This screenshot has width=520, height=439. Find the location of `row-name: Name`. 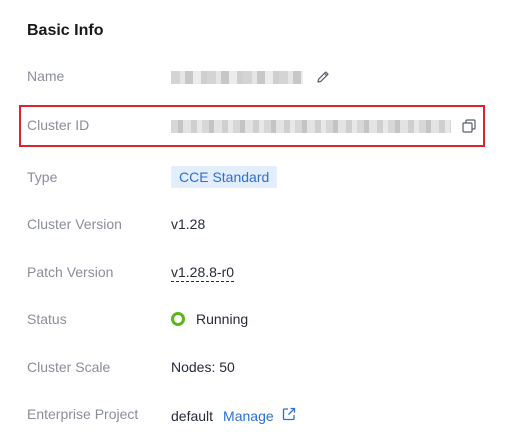

row-name: Name is located at coordinates (260, 76).